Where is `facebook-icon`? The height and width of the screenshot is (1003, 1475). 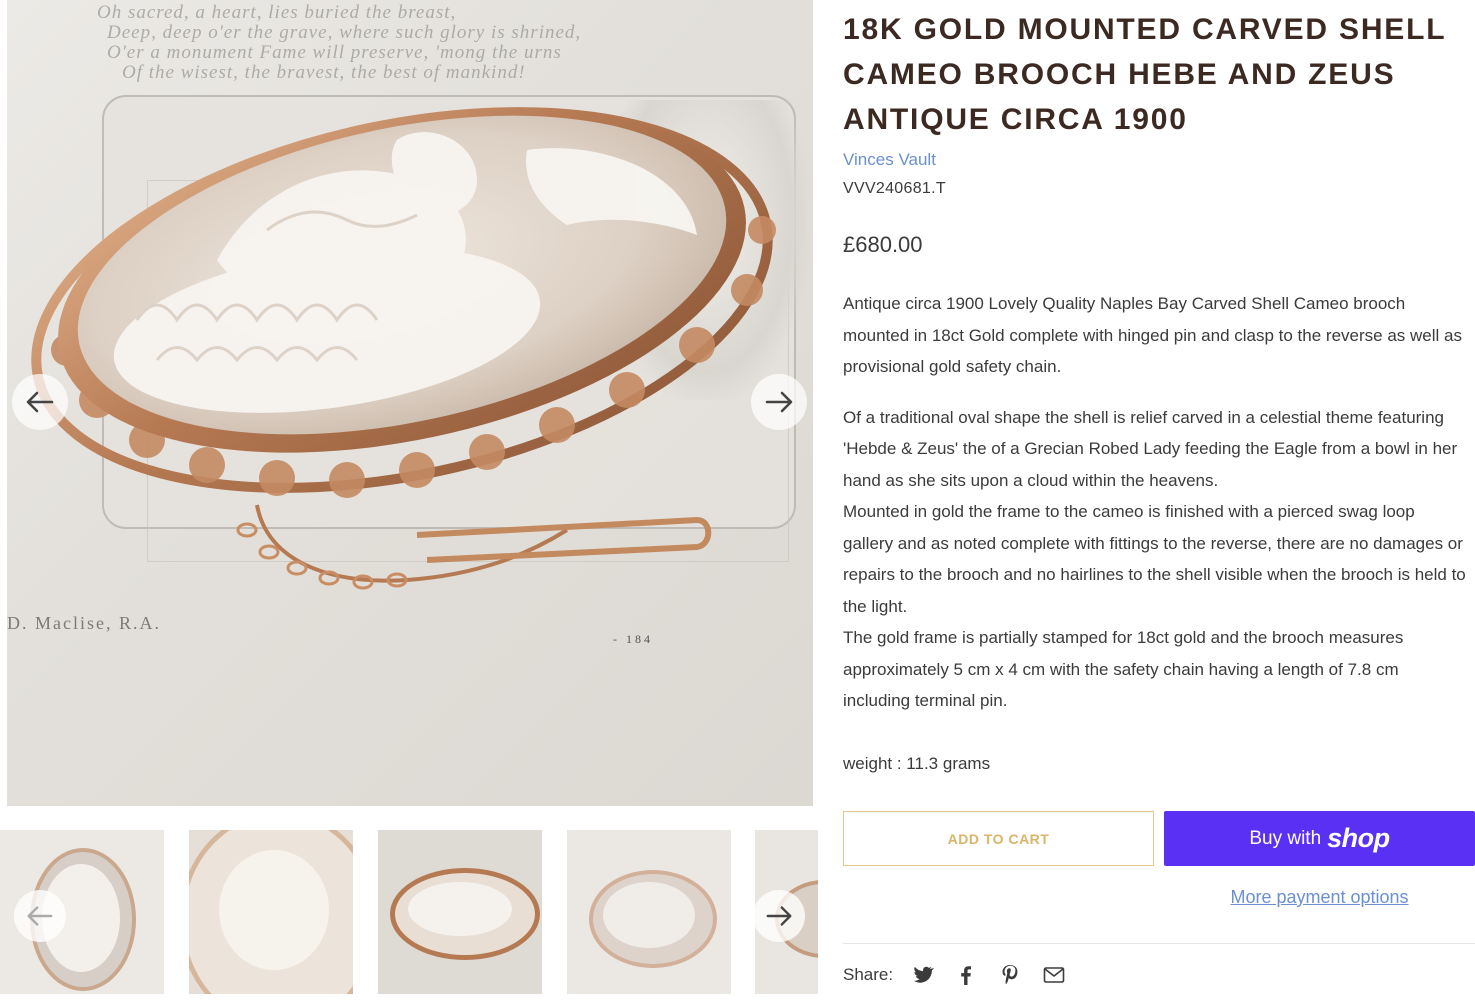 facebook-icon is located at coordinates (966, 975).